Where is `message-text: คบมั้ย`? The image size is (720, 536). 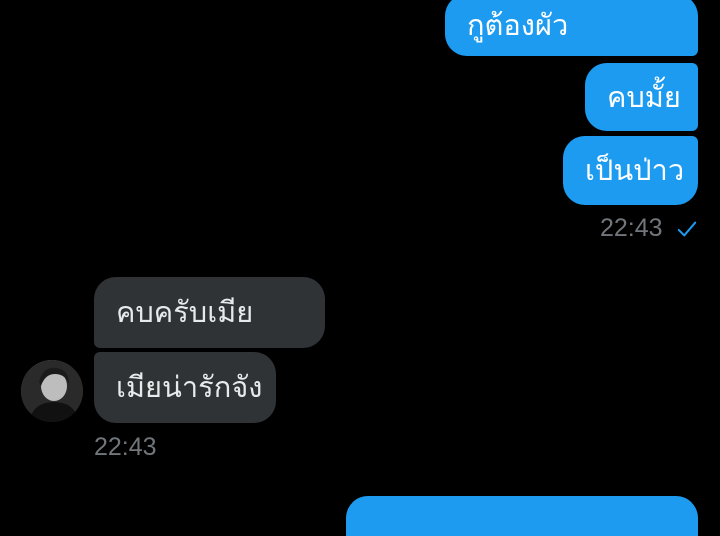 message-text: คบมั้ย is located at coordinates (644, 96).